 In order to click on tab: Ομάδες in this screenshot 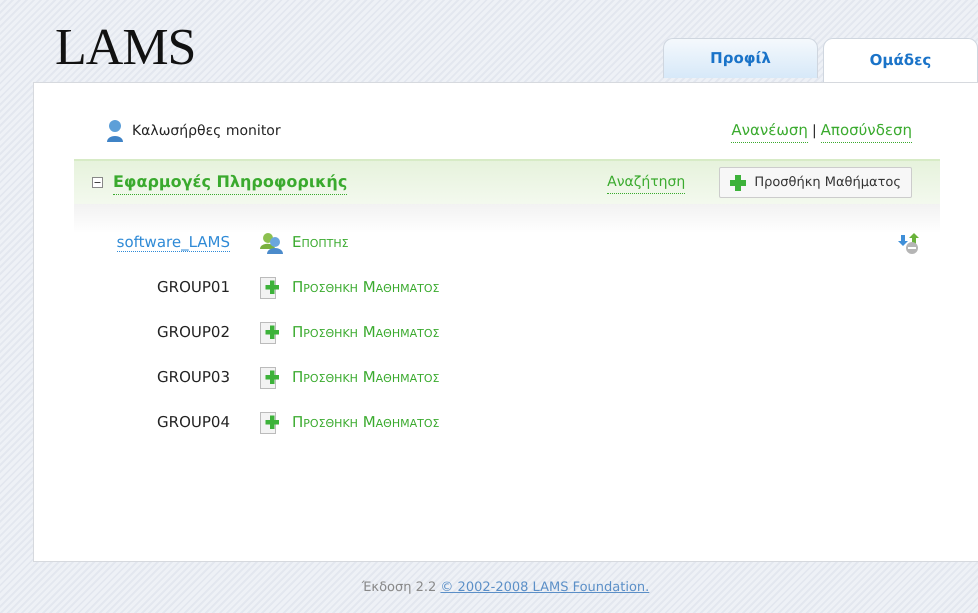, I will do `click(900, 60)`.